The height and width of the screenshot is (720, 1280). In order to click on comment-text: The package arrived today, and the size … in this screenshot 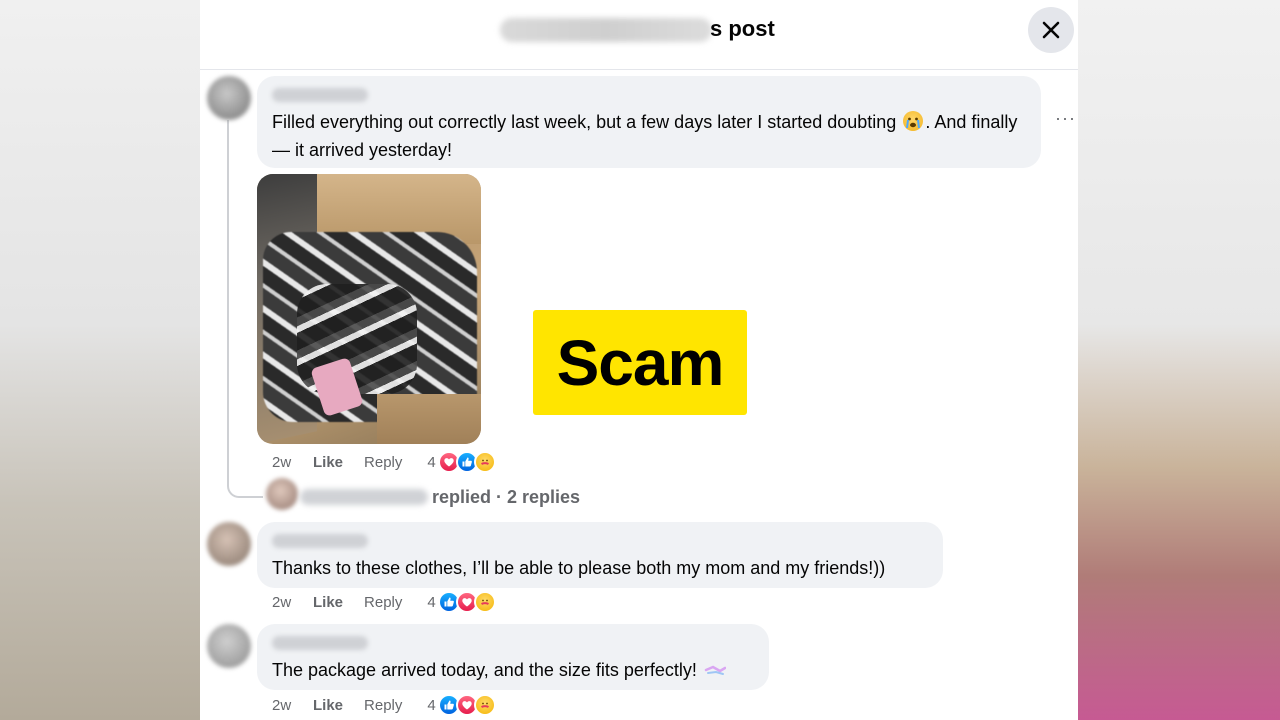, I will do `click(500, 670)`.